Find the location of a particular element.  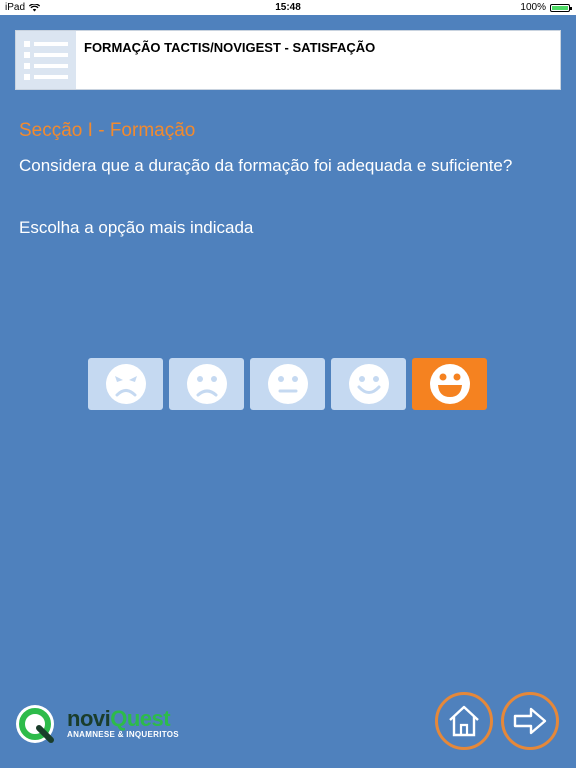

arrow-right-icon is located at coordinates (530, 721).